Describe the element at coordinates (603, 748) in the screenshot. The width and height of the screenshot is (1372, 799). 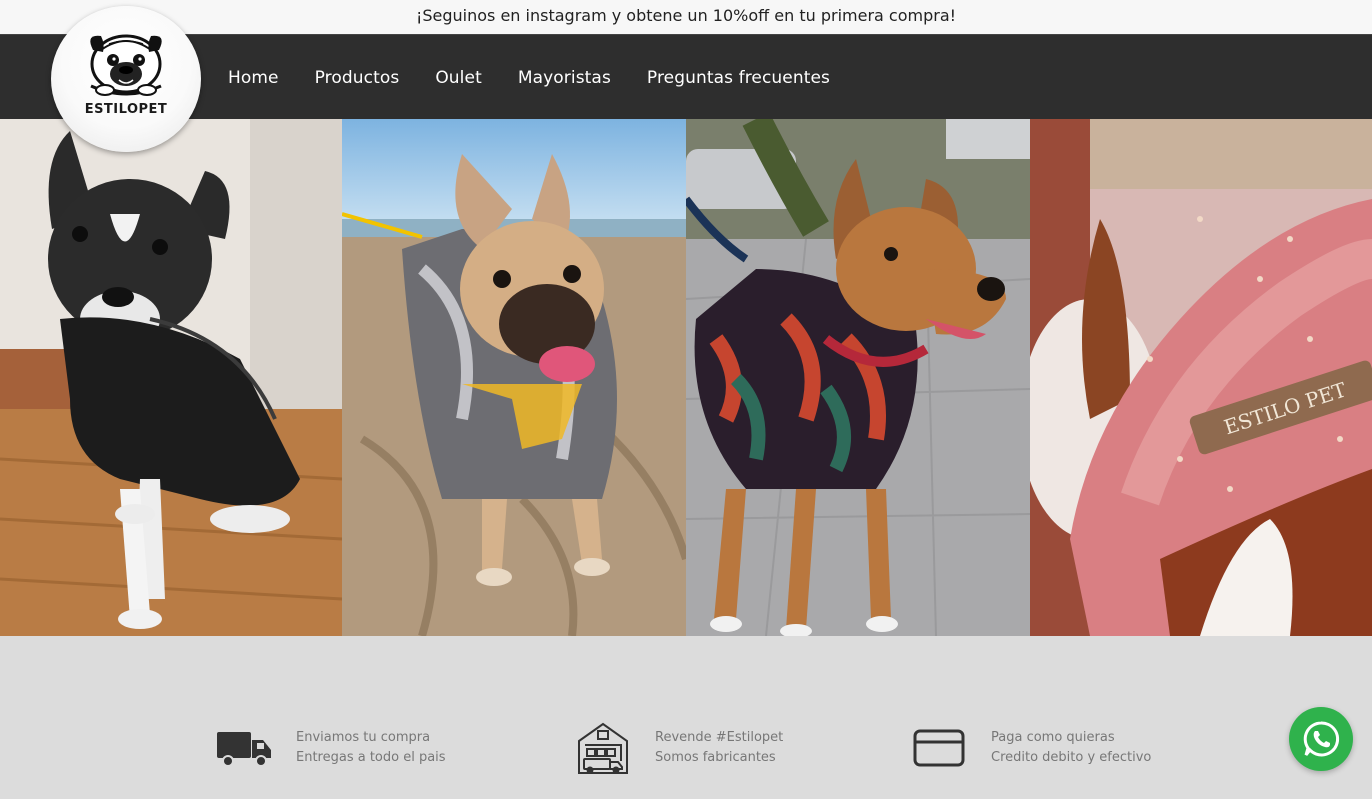
I see `warehouse-icon` at that location.